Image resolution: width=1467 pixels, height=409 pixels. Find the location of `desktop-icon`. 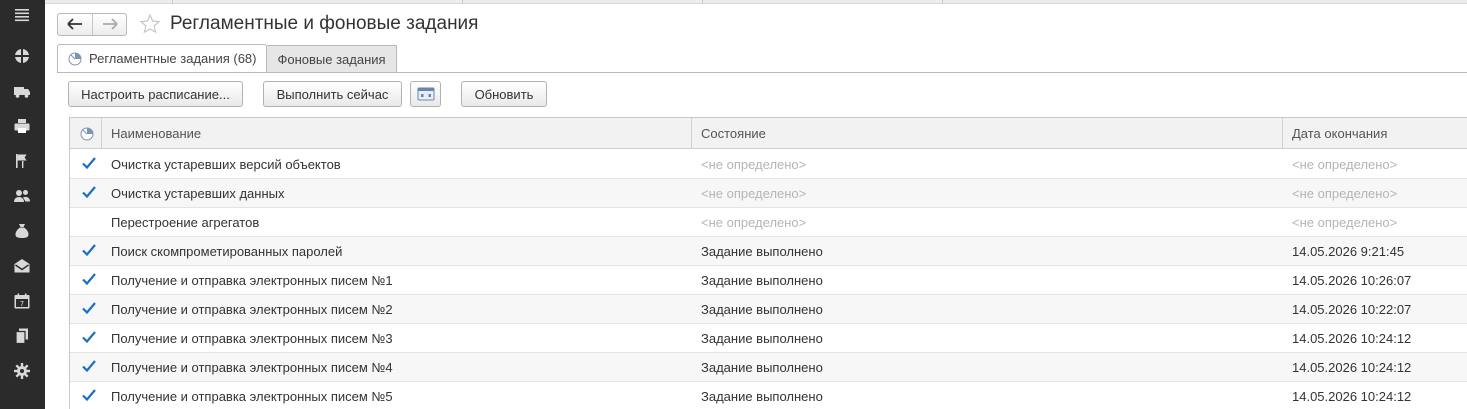

desktop-icon is located at coordinates (22, 56).